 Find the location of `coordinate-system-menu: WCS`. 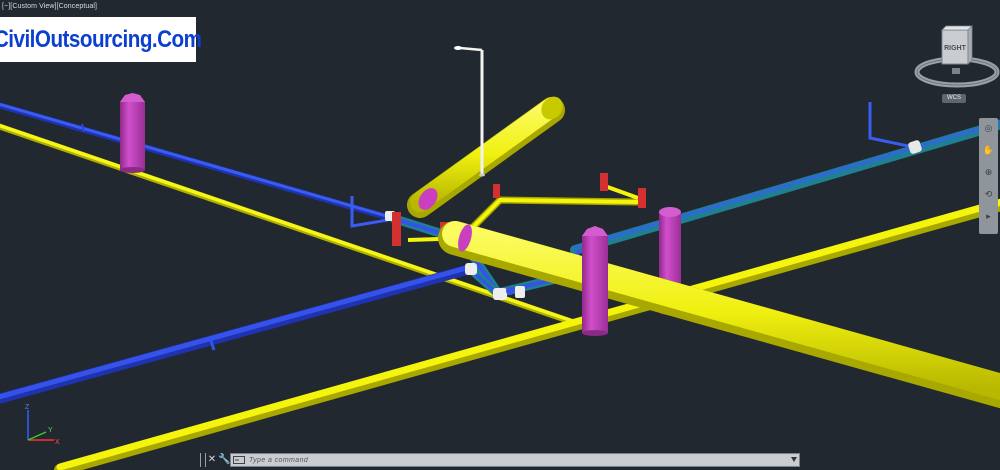

coordinate-system-menu: WCS is located at coordinates (954, 98).